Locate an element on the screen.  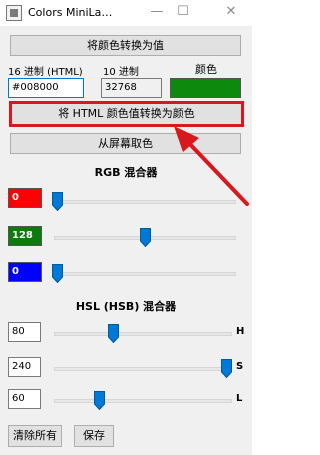
saturation-input: 240 is located at coordinates (24, 367).